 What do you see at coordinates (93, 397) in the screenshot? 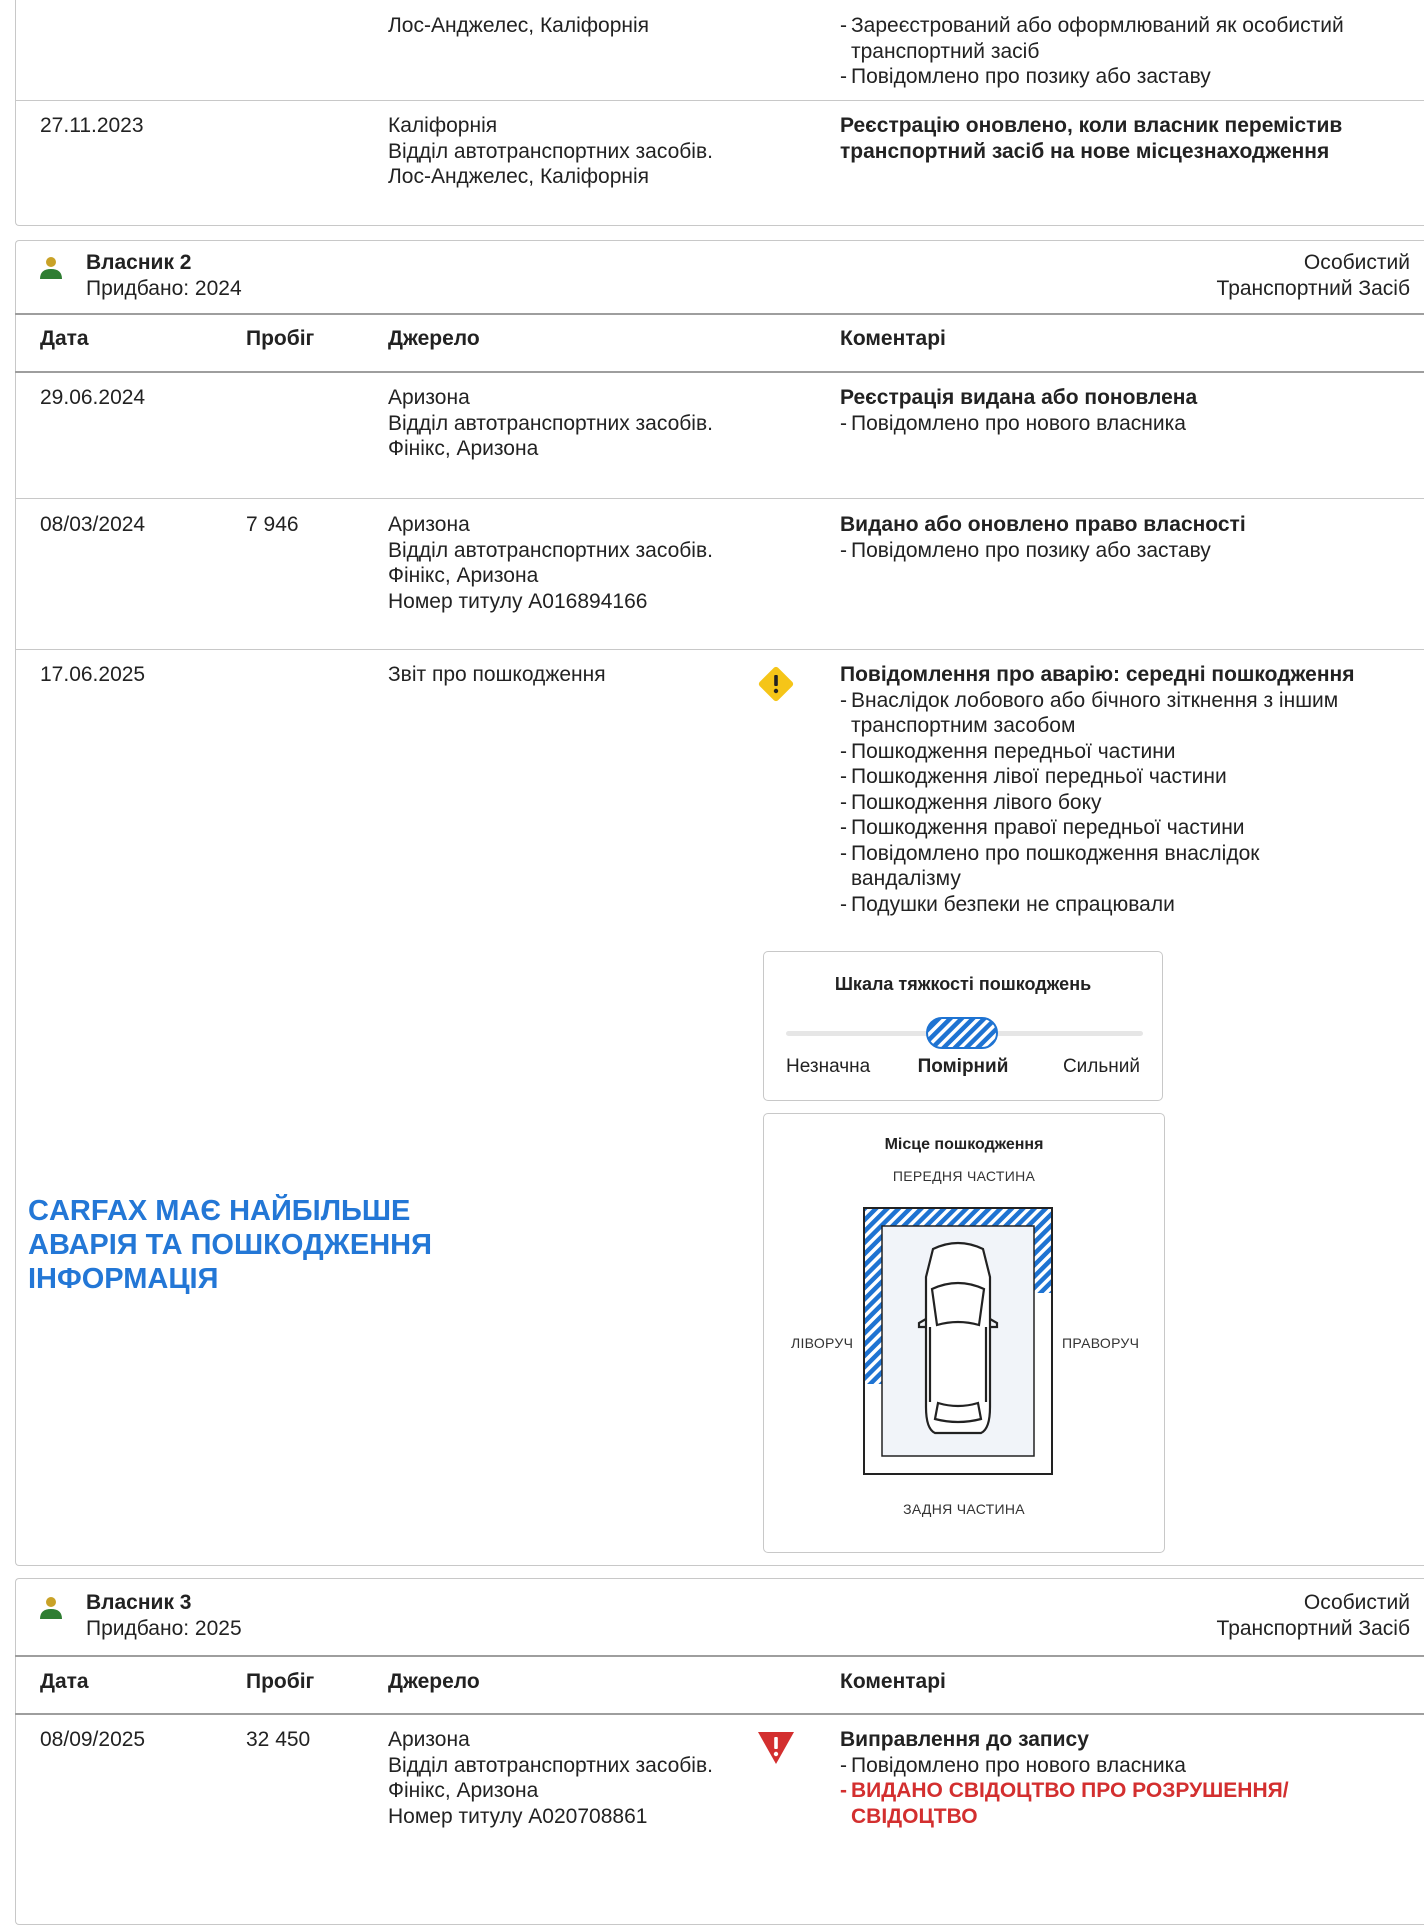
I see `row-date: 29.06.2024` at bounding box center [93, 397].